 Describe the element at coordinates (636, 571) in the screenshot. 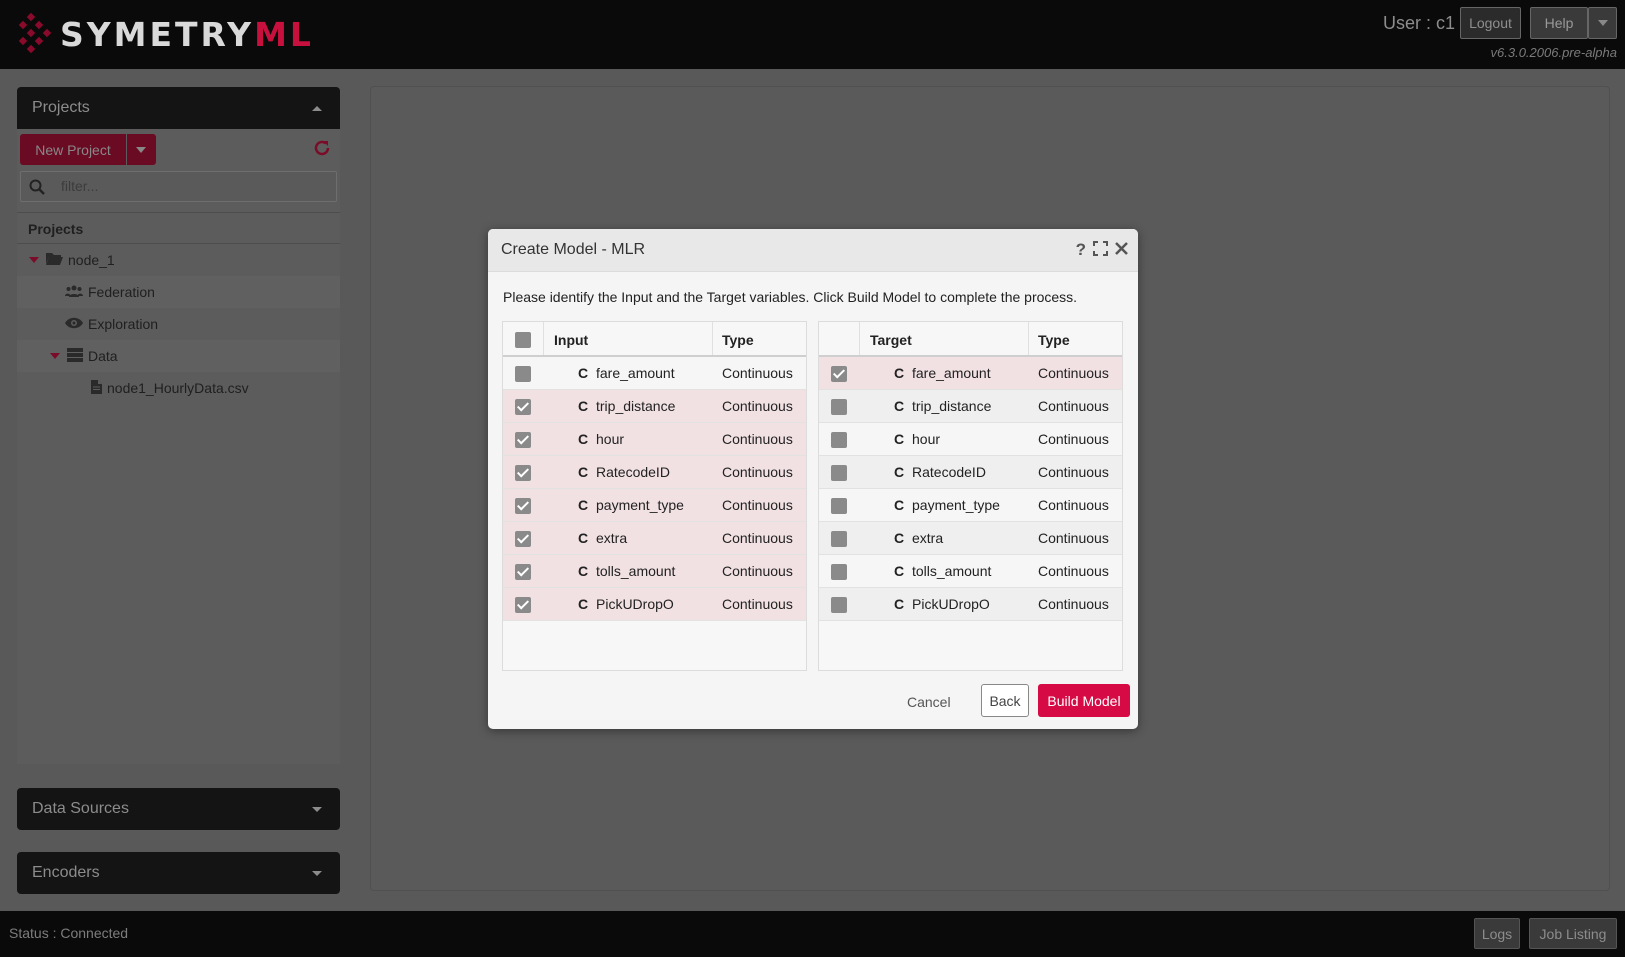

I see `variable-name: tolls_amount` at that location.